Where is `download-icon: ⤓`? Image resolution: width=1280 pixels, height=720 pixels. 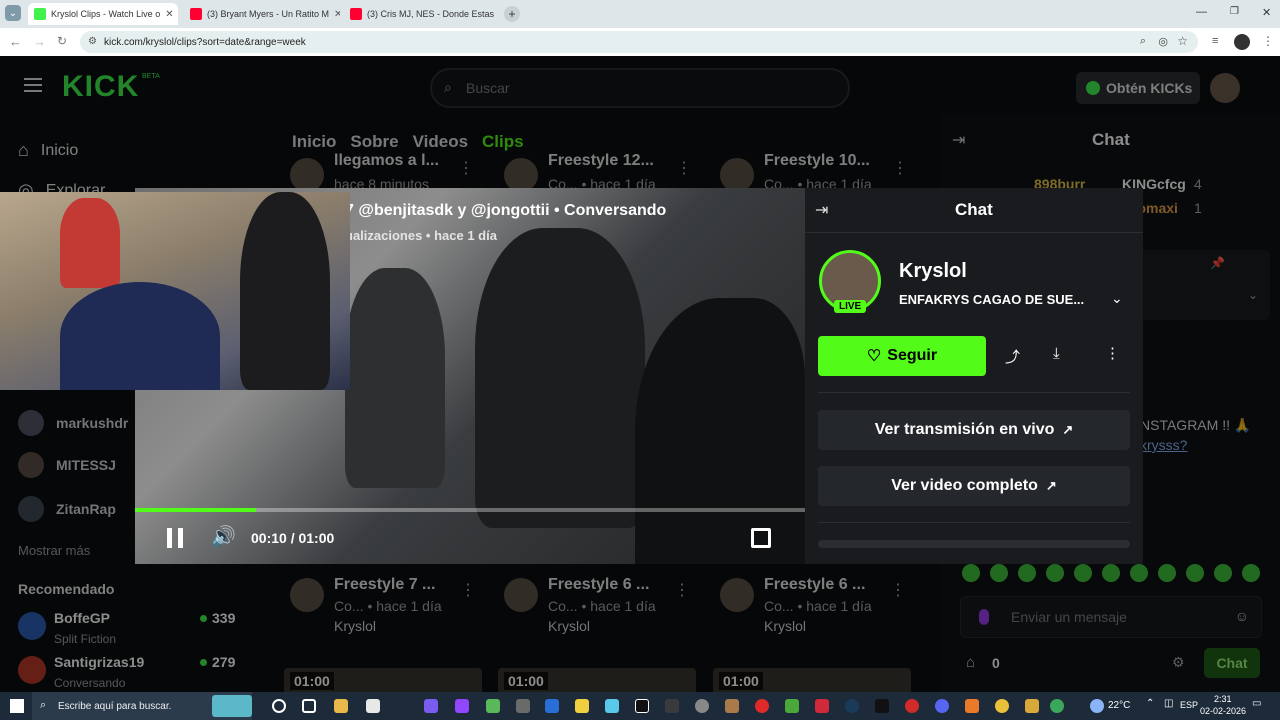 download-icon: ⤓ is located at coordinates (1056, 353).